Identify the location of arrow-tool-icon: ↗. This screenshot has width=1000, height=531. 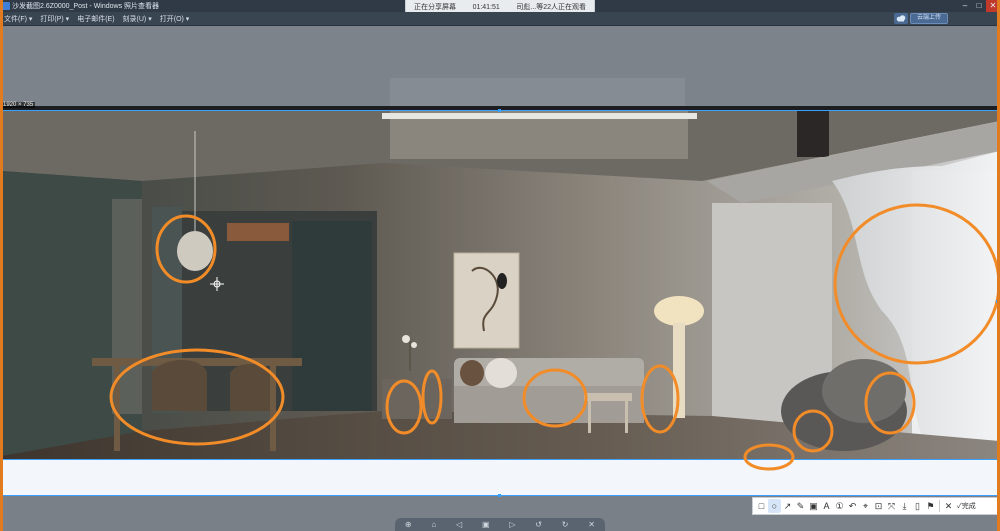
(787, 506).